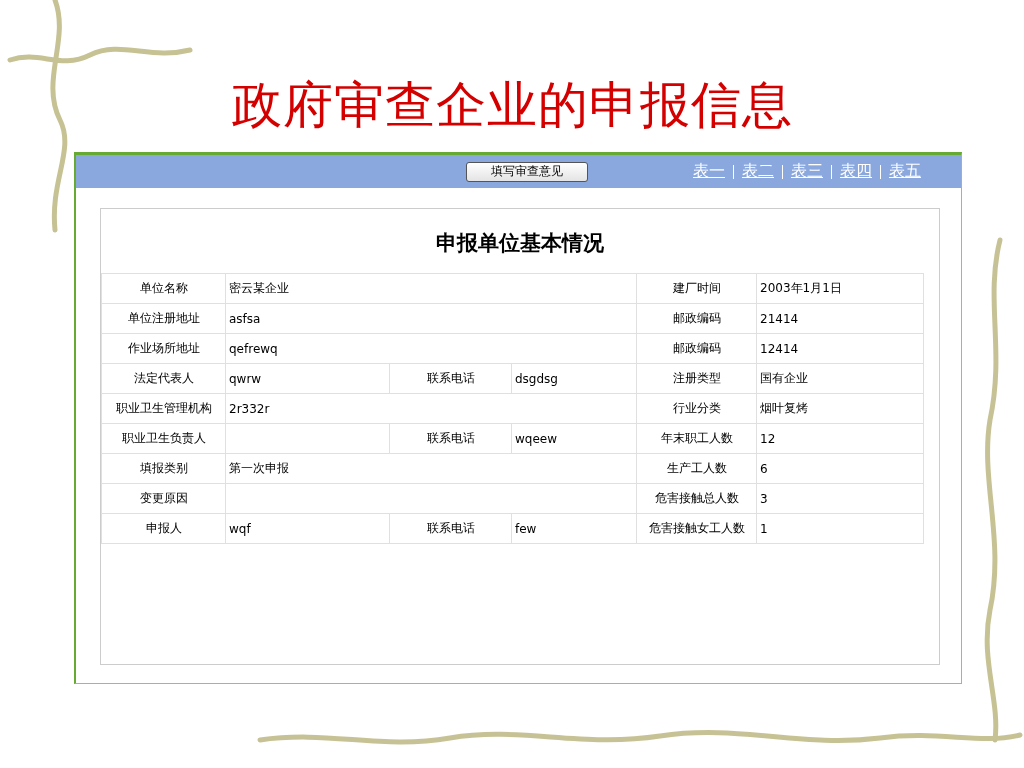 This screenshot has width=1024, height=768. Describe the element at coordinates (840, 348) in the screenshot. I see `field-value: 12414` at that location.